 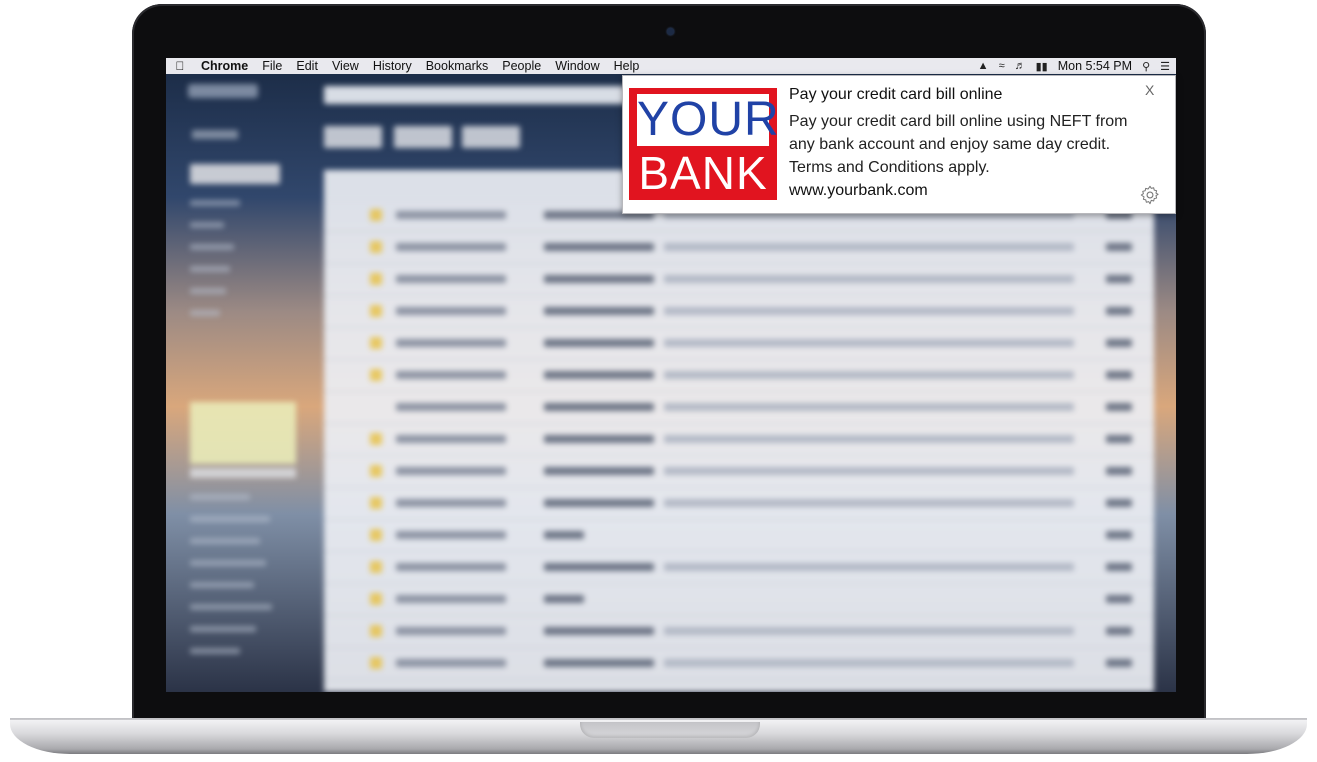 What do you see at coordinates (521, 66) in the screenshot?
I see `menu-people: People` at bounding box center [521, 66].